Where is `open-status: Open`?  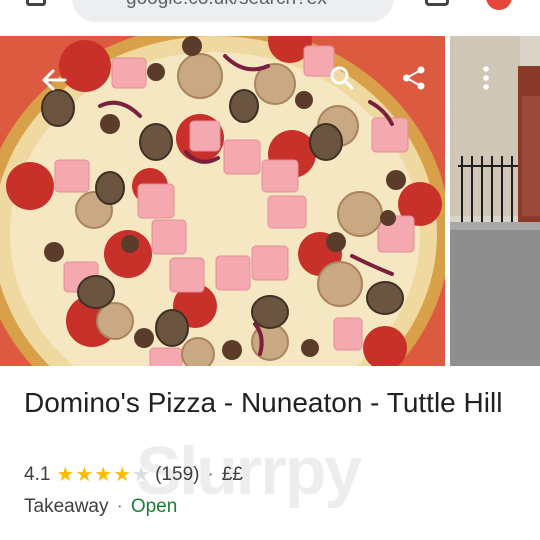
open-status: Open is located at coordinates (154, 506).